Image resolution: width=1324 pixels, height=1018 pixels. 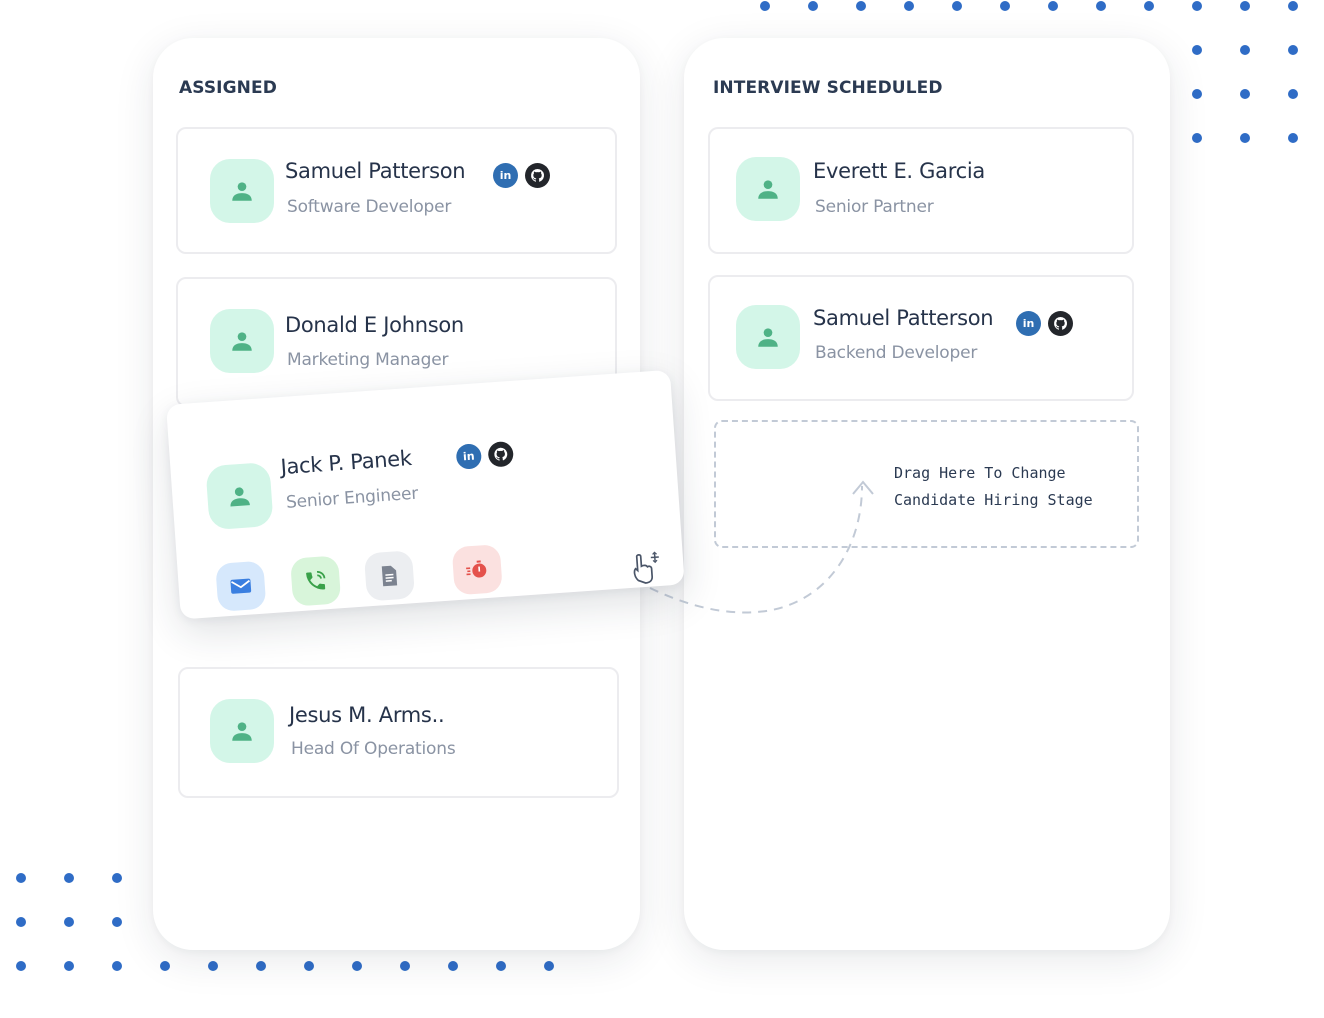 I want to click on candidate-role: Senior Partner, so click(x=874, y=207).